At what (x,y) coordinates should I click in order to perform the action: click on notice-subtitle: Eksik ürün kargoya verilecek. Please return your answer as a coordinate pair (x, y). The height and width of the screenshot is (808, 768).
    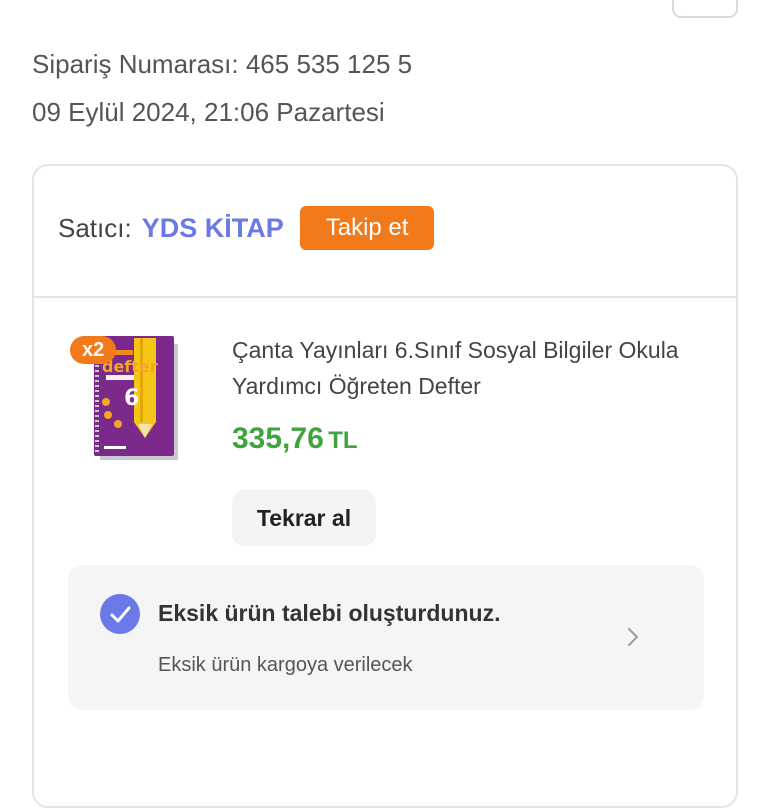
    Looking at the image, I should click on (285, 665).